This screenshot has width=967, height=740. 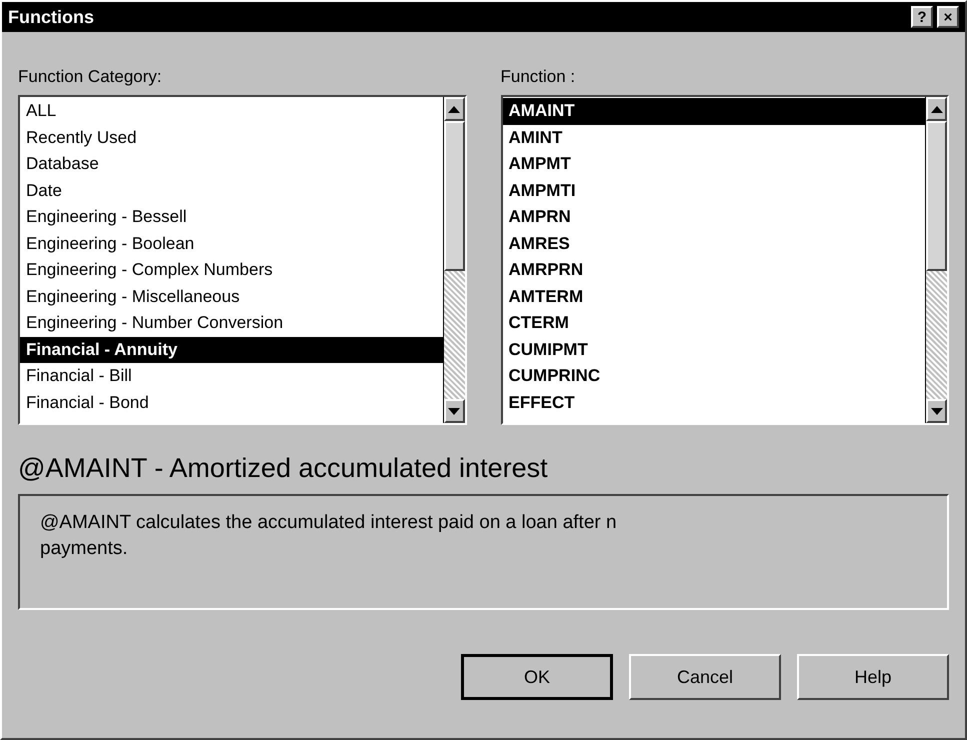 I want to click on list-item: Financial - Annuity, so click(x=231, y=349).